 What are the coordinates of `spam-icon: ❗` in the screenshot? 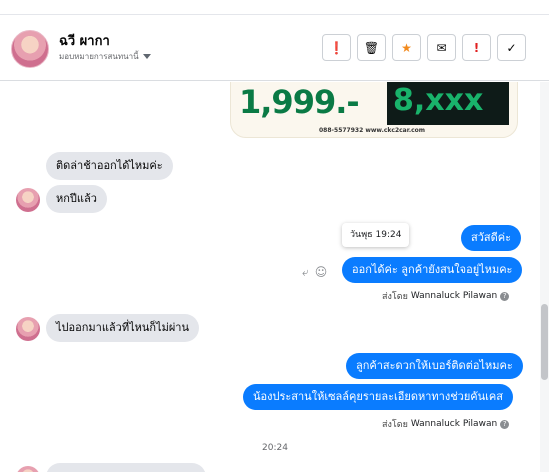 It's located at (336, 47).